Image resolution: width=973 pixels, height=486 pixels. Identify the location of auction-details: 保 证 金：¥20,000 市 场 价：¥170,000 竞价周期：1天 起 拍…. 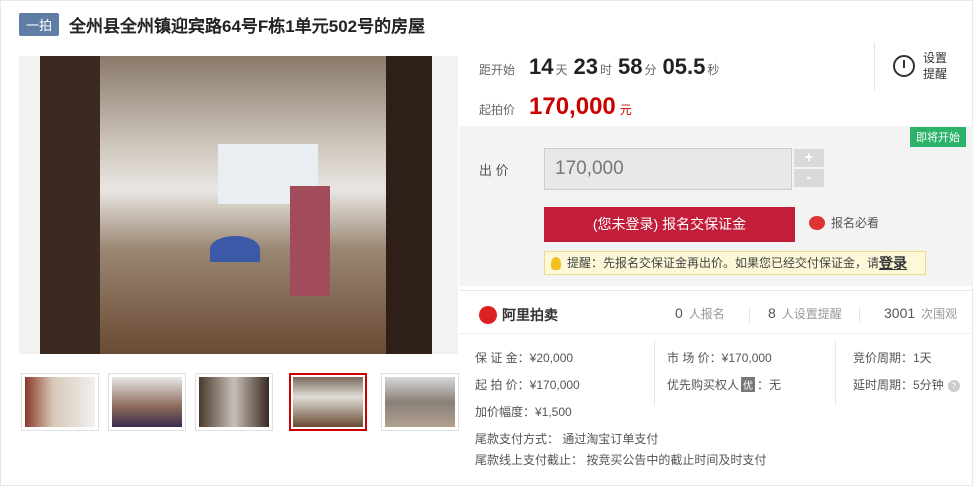
(716, 400).